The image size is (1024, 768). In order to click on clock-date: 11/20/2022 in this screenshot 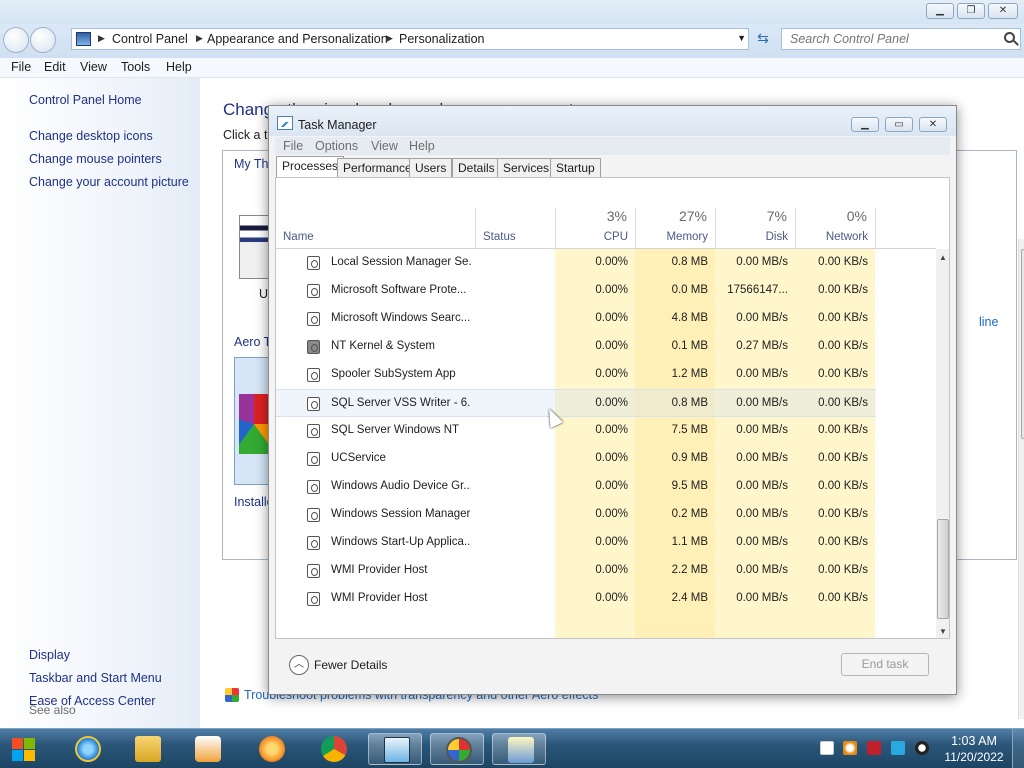, I will do `click(974, 757)`.